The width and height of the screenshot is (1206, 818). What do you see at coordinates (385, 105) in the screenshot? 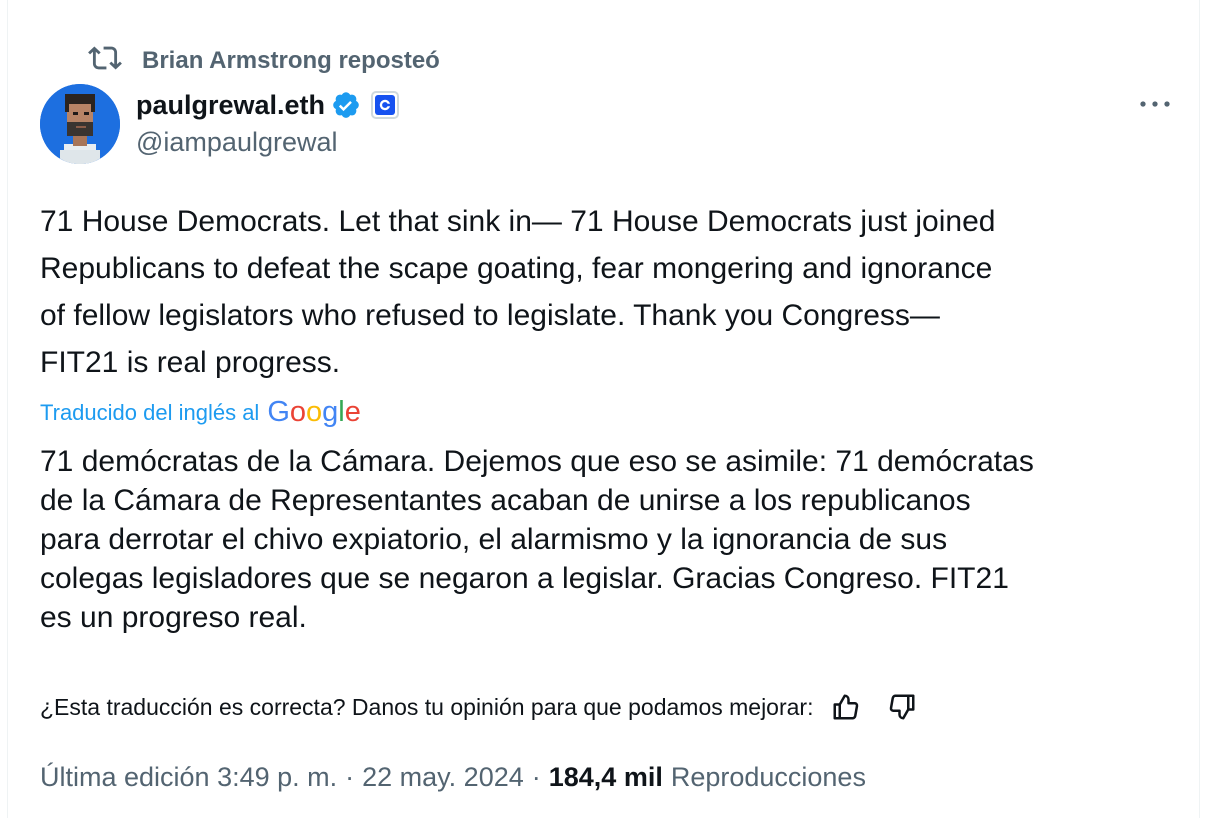
I see `coinbase-icon` at bounding box center [385, 105].